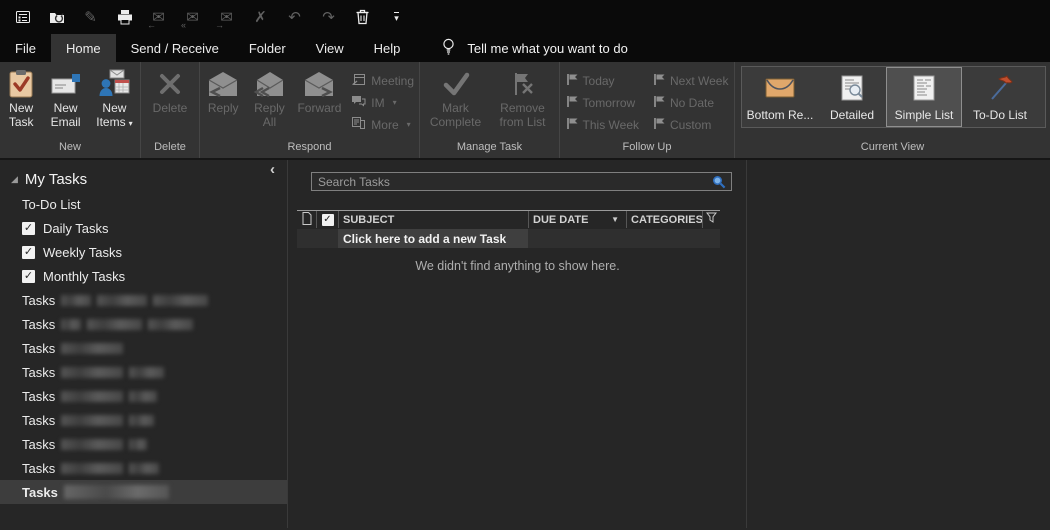  What do you see at coordinates (382, 124) in the screenshot?
I see `more-button: More ▾` at bounding box center [382, 124].